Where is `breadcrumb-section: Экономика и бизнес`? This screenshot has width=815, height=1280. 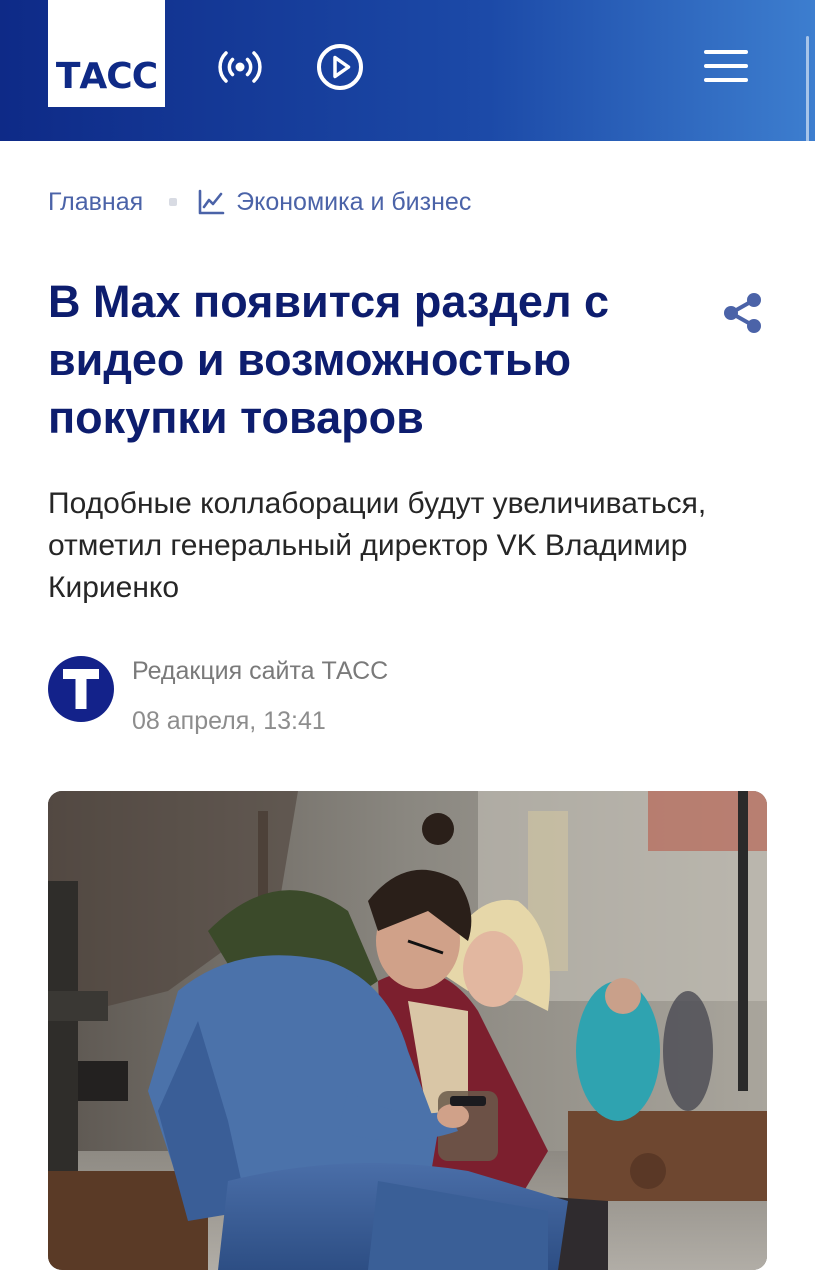
breadcrumb-section: Экономика и бизнес is located at coordinates (353, 202).